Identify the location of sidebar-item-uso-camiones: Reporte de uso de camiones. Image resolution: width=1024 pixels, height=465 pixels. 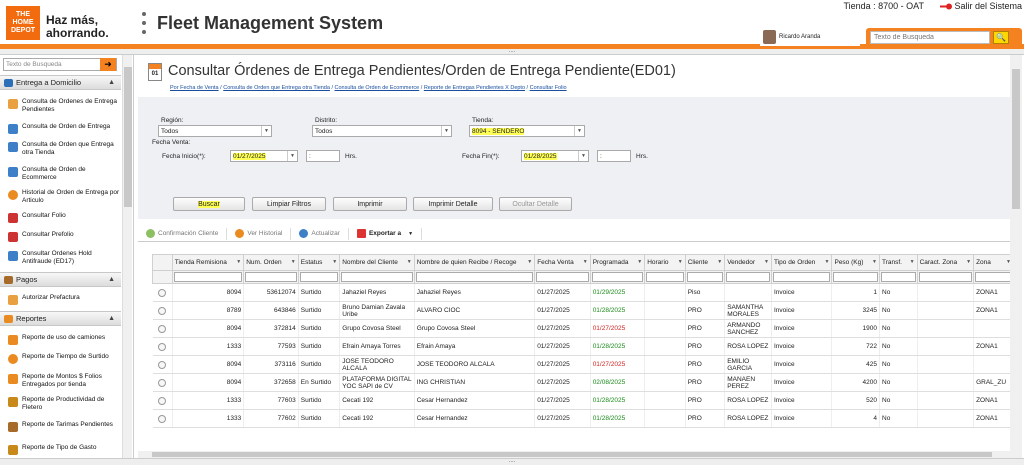
(60, 339).